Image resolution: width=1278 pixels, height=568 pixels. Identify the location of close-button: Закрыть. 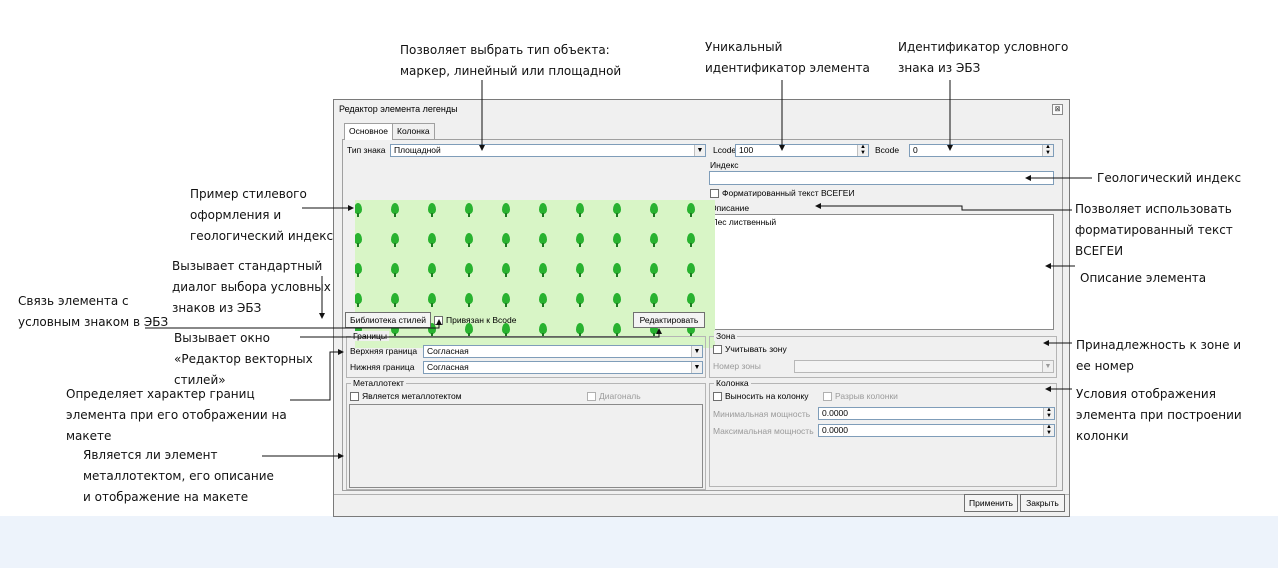
(1042, 503).